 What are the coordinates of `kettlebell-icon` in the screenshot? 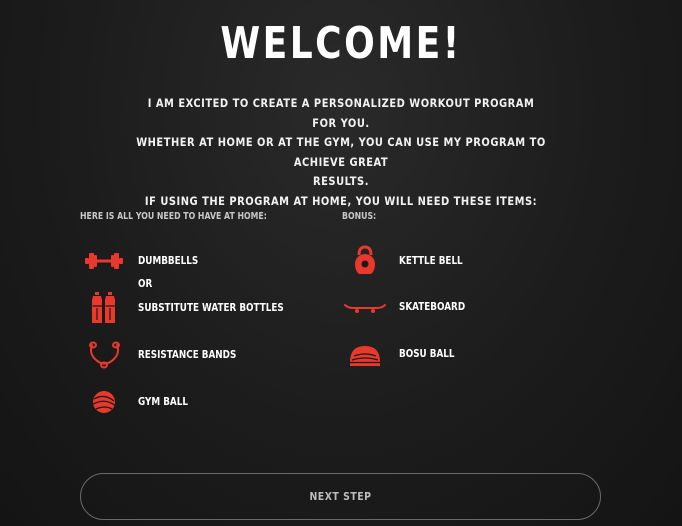 It's located at (365, 261).